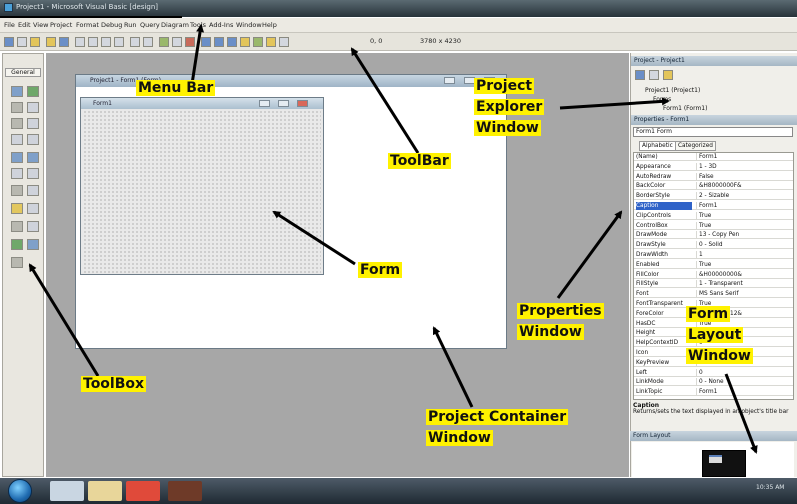 The width and height of the screenshot is (797, 504). Describe the element at coordinates (314, 238) in the screenshot. I see `arrow-form` at that location.